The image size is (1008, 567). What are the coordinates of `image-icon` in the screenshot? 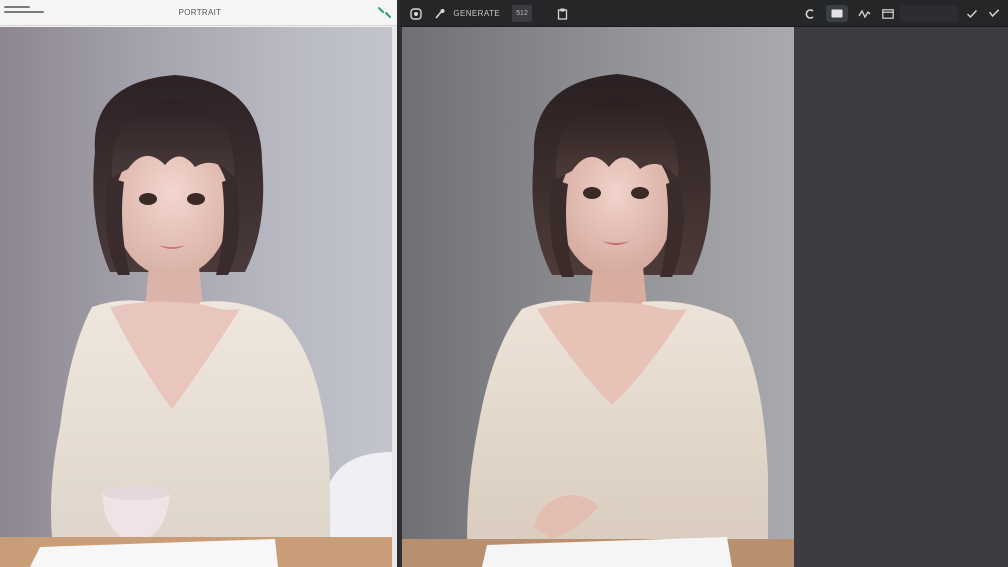 It's located at (888, 13).